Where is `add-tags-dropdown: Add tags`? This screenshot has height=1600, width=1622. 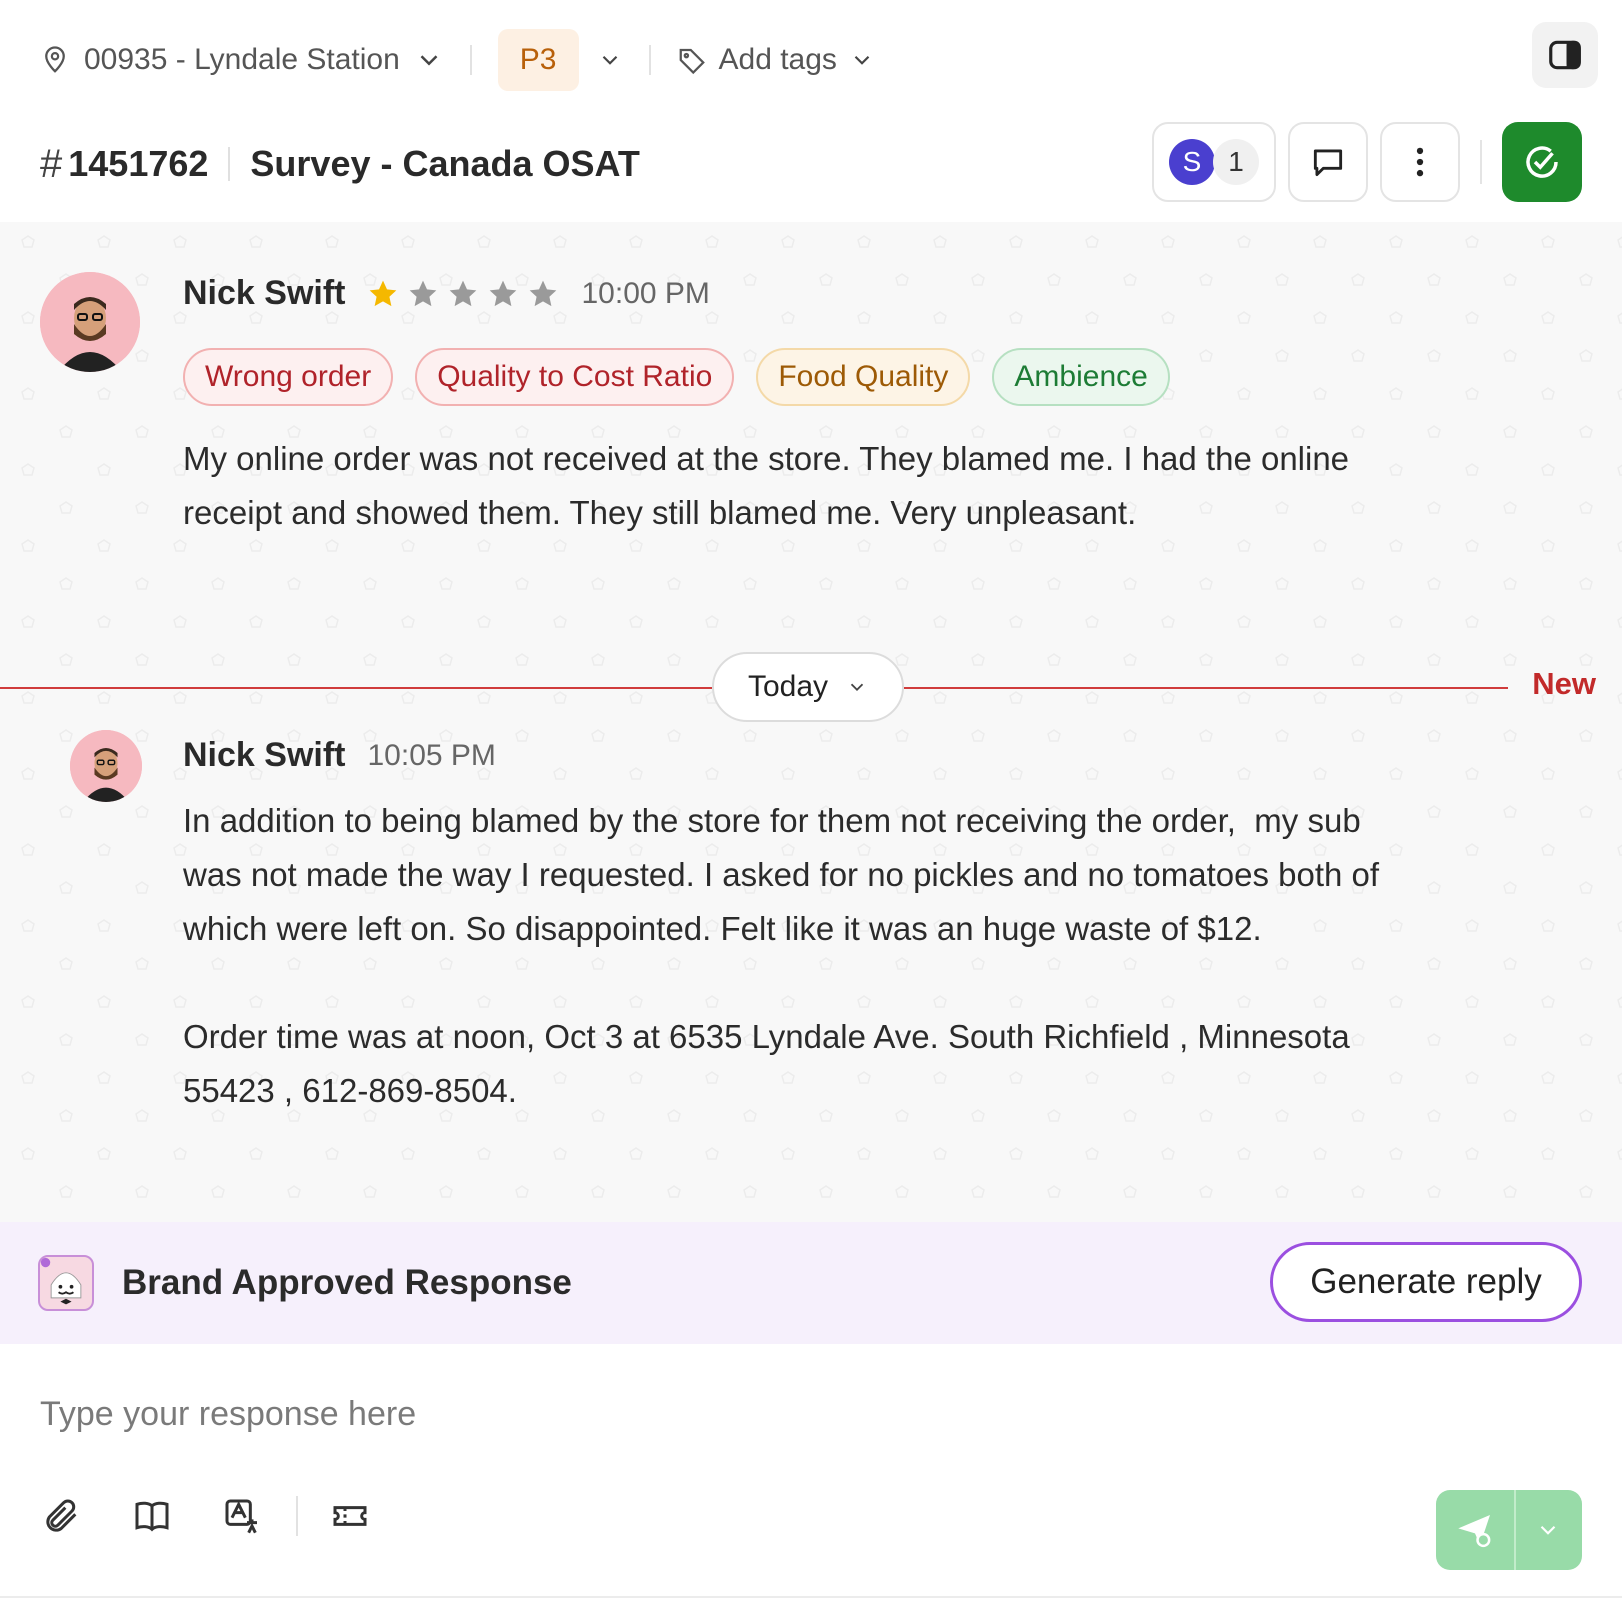
add-tags-dropdown: Add tags is located at coordinates (776, 60).